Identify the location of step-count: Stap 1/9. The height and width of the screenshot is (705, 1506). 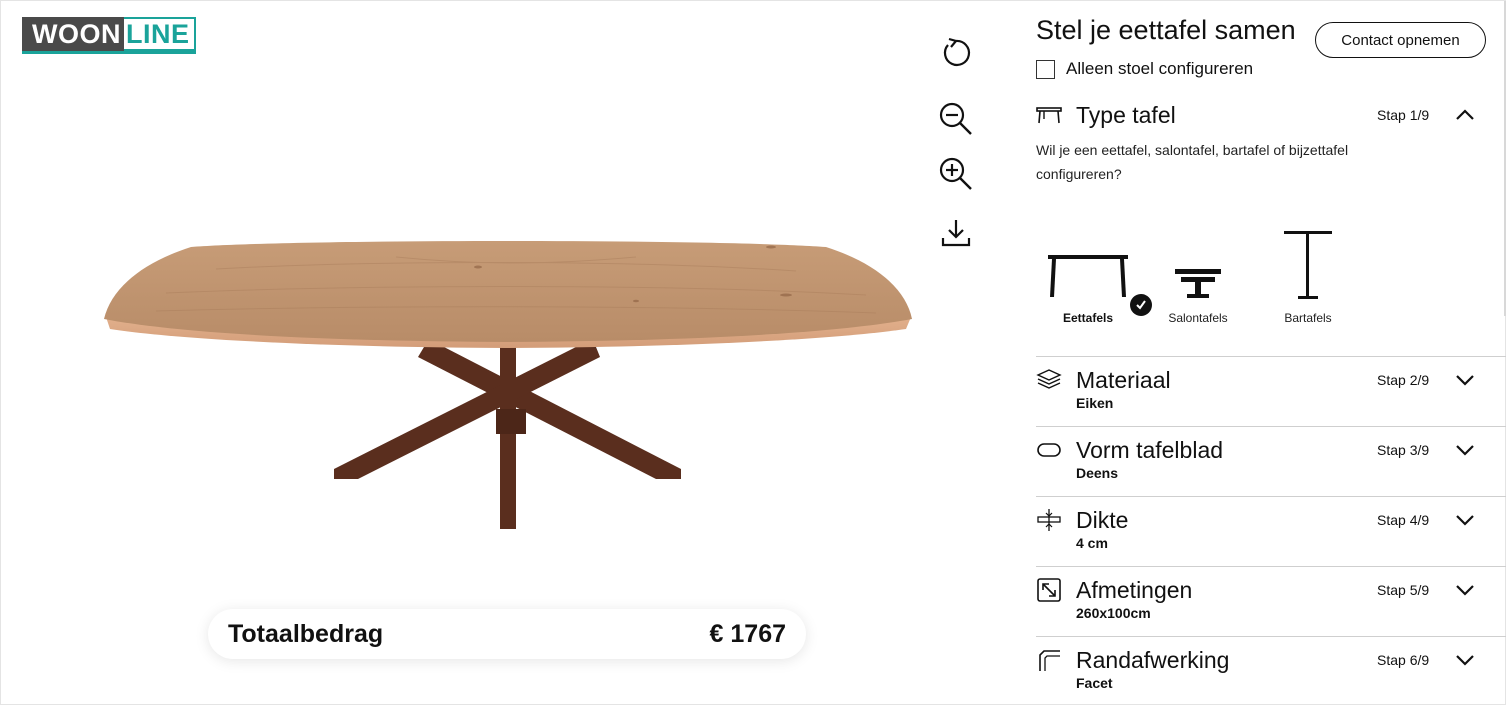
(1403, 115).